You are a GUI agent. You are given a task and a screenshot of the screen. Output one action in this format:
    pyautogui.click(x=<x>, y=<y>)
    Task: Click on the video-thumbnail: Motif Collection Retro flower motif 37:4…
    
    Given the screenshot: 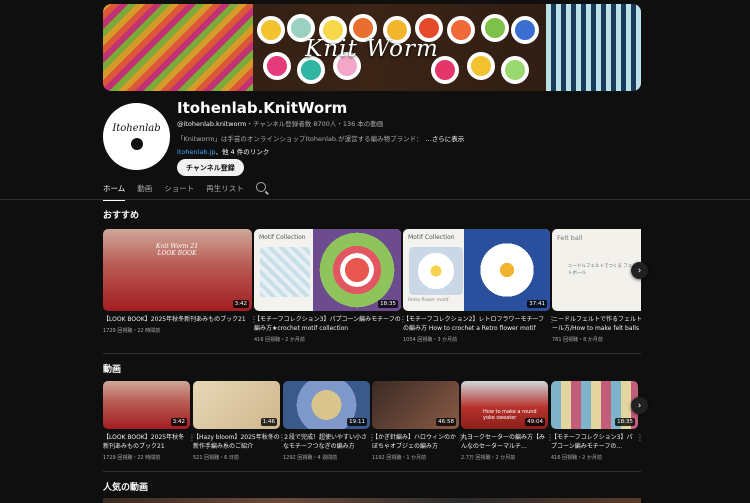 What is the action you would take?
    pyautogui.click(x=476, y=270)
    